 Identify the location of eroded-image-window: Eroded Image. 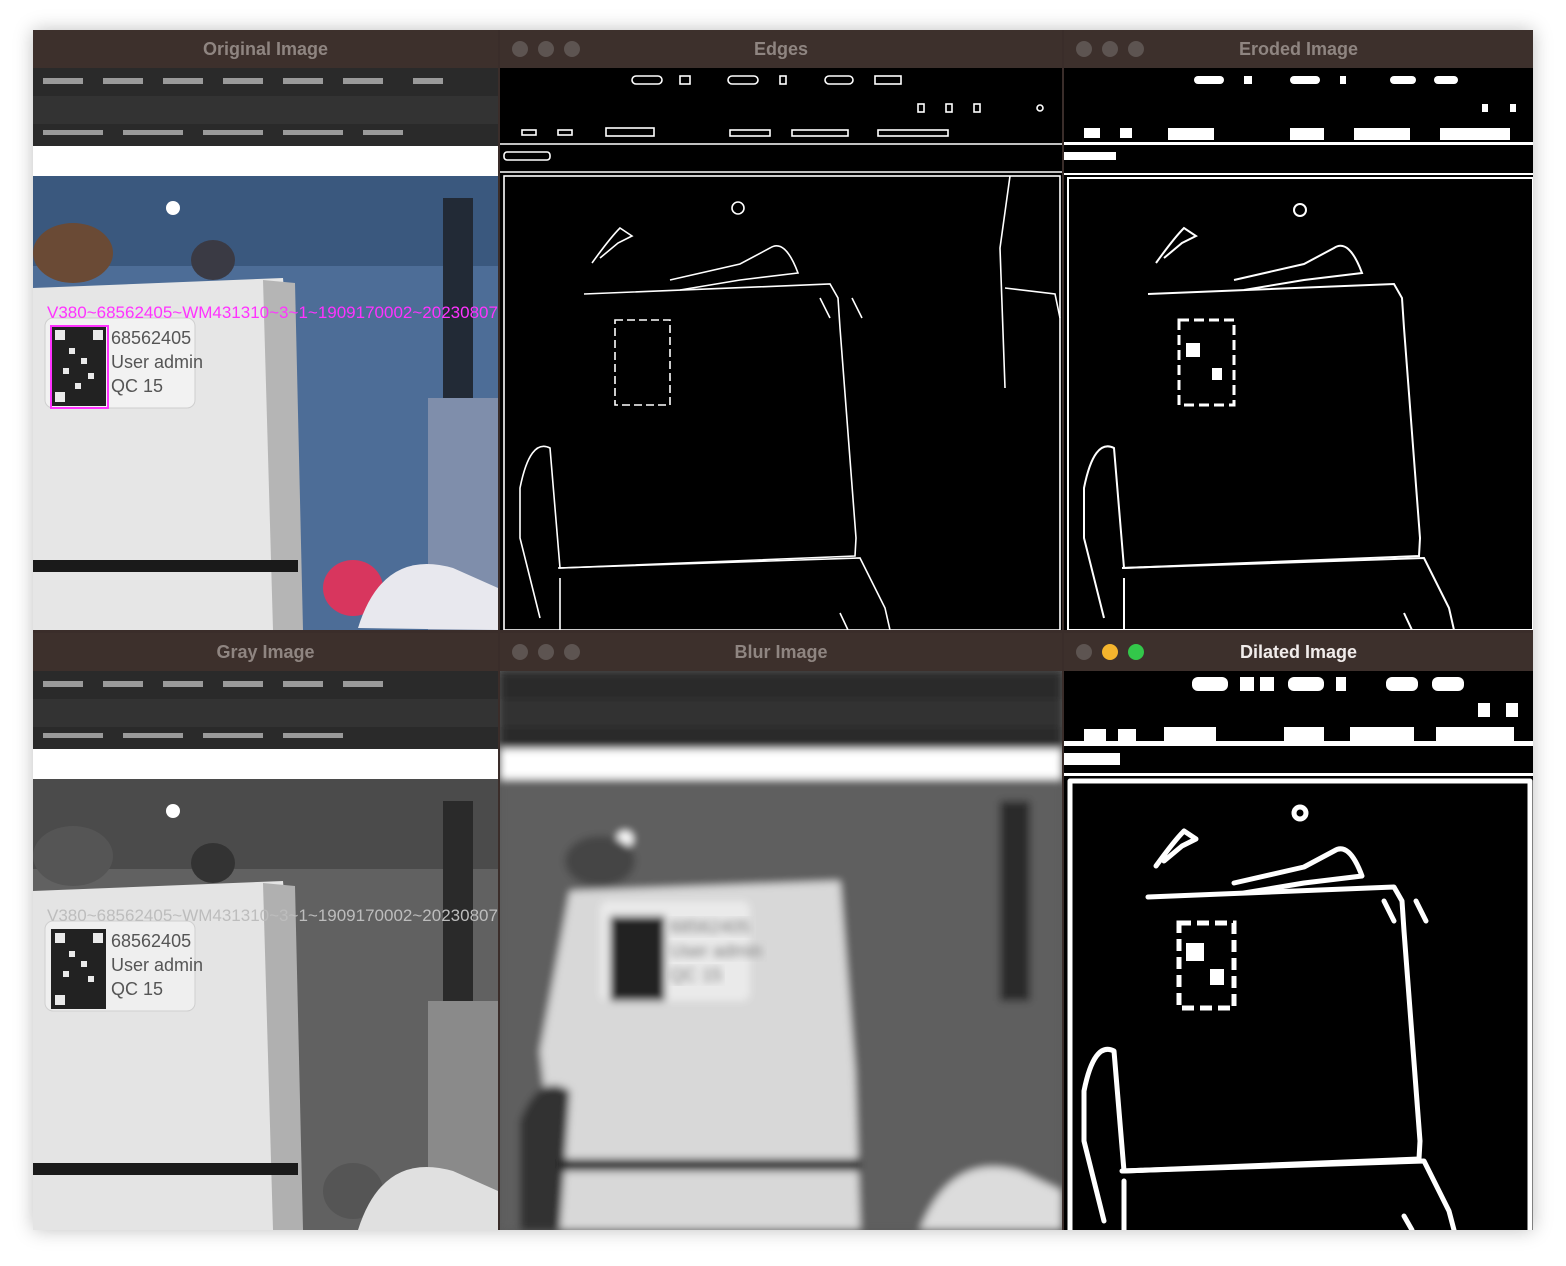
(1298, 330).